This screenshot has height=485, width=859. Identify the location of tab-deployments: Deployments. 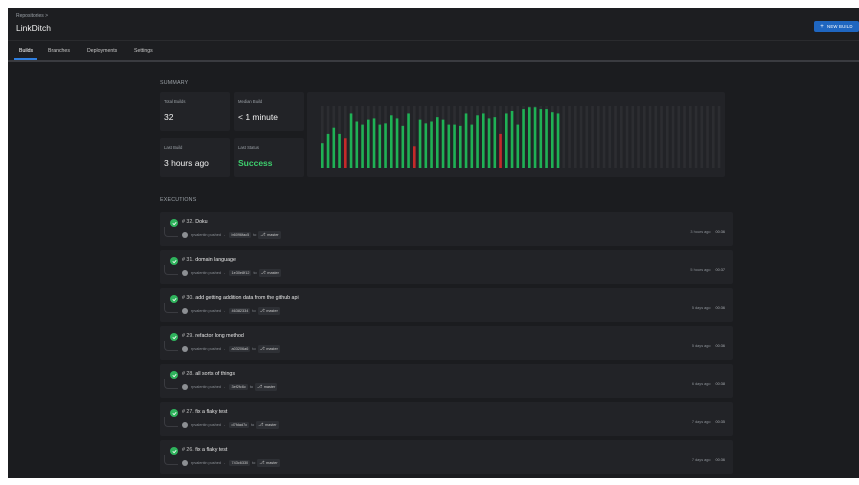
(102, 51).